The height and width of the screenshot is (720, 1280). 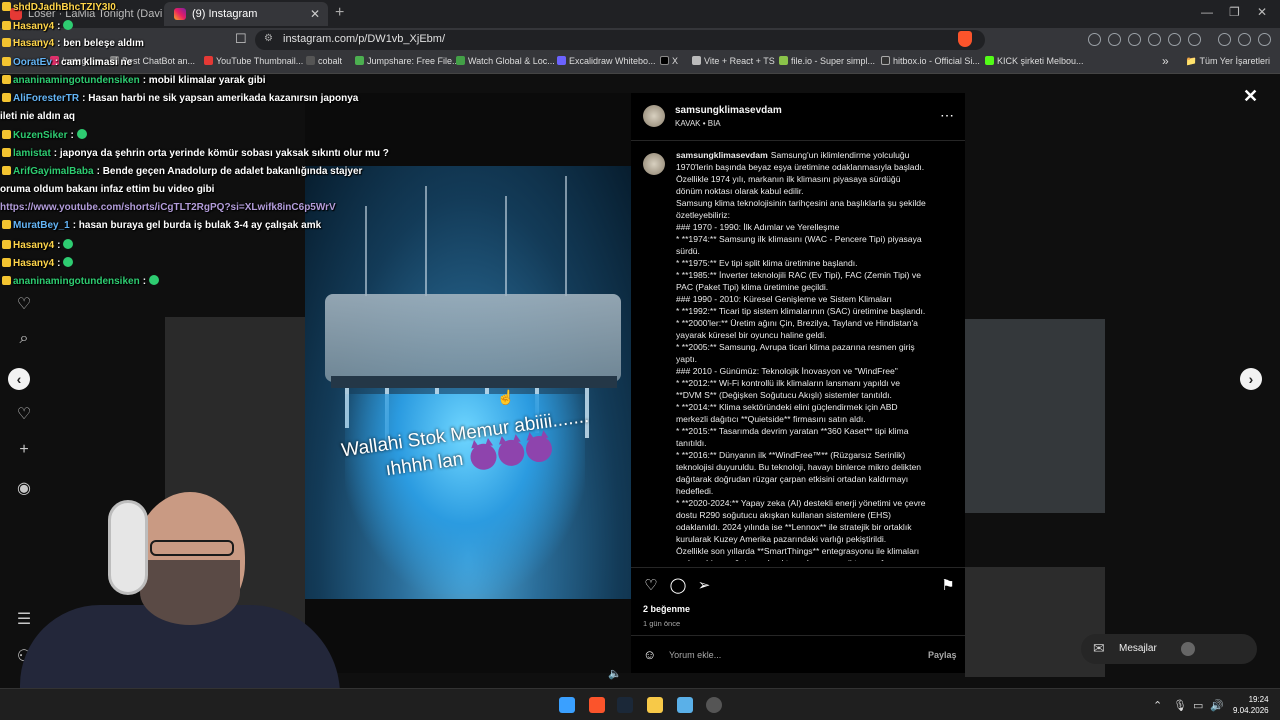 I want to click on activity-icon: ♡, so click(x=24, y=414).